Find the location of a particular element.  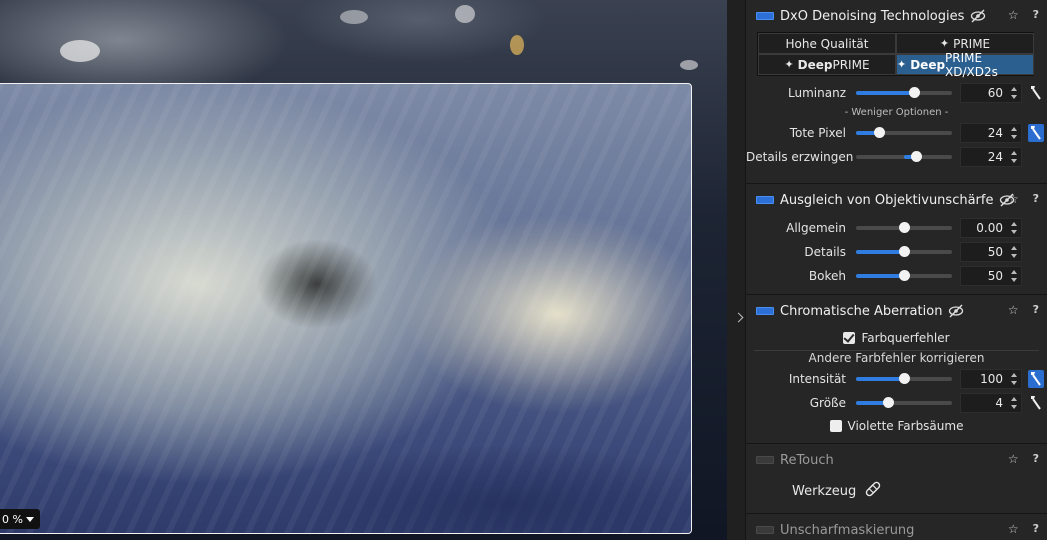

retouch-header: ReTouch ☆ ? is located at coordinates (896, 460).